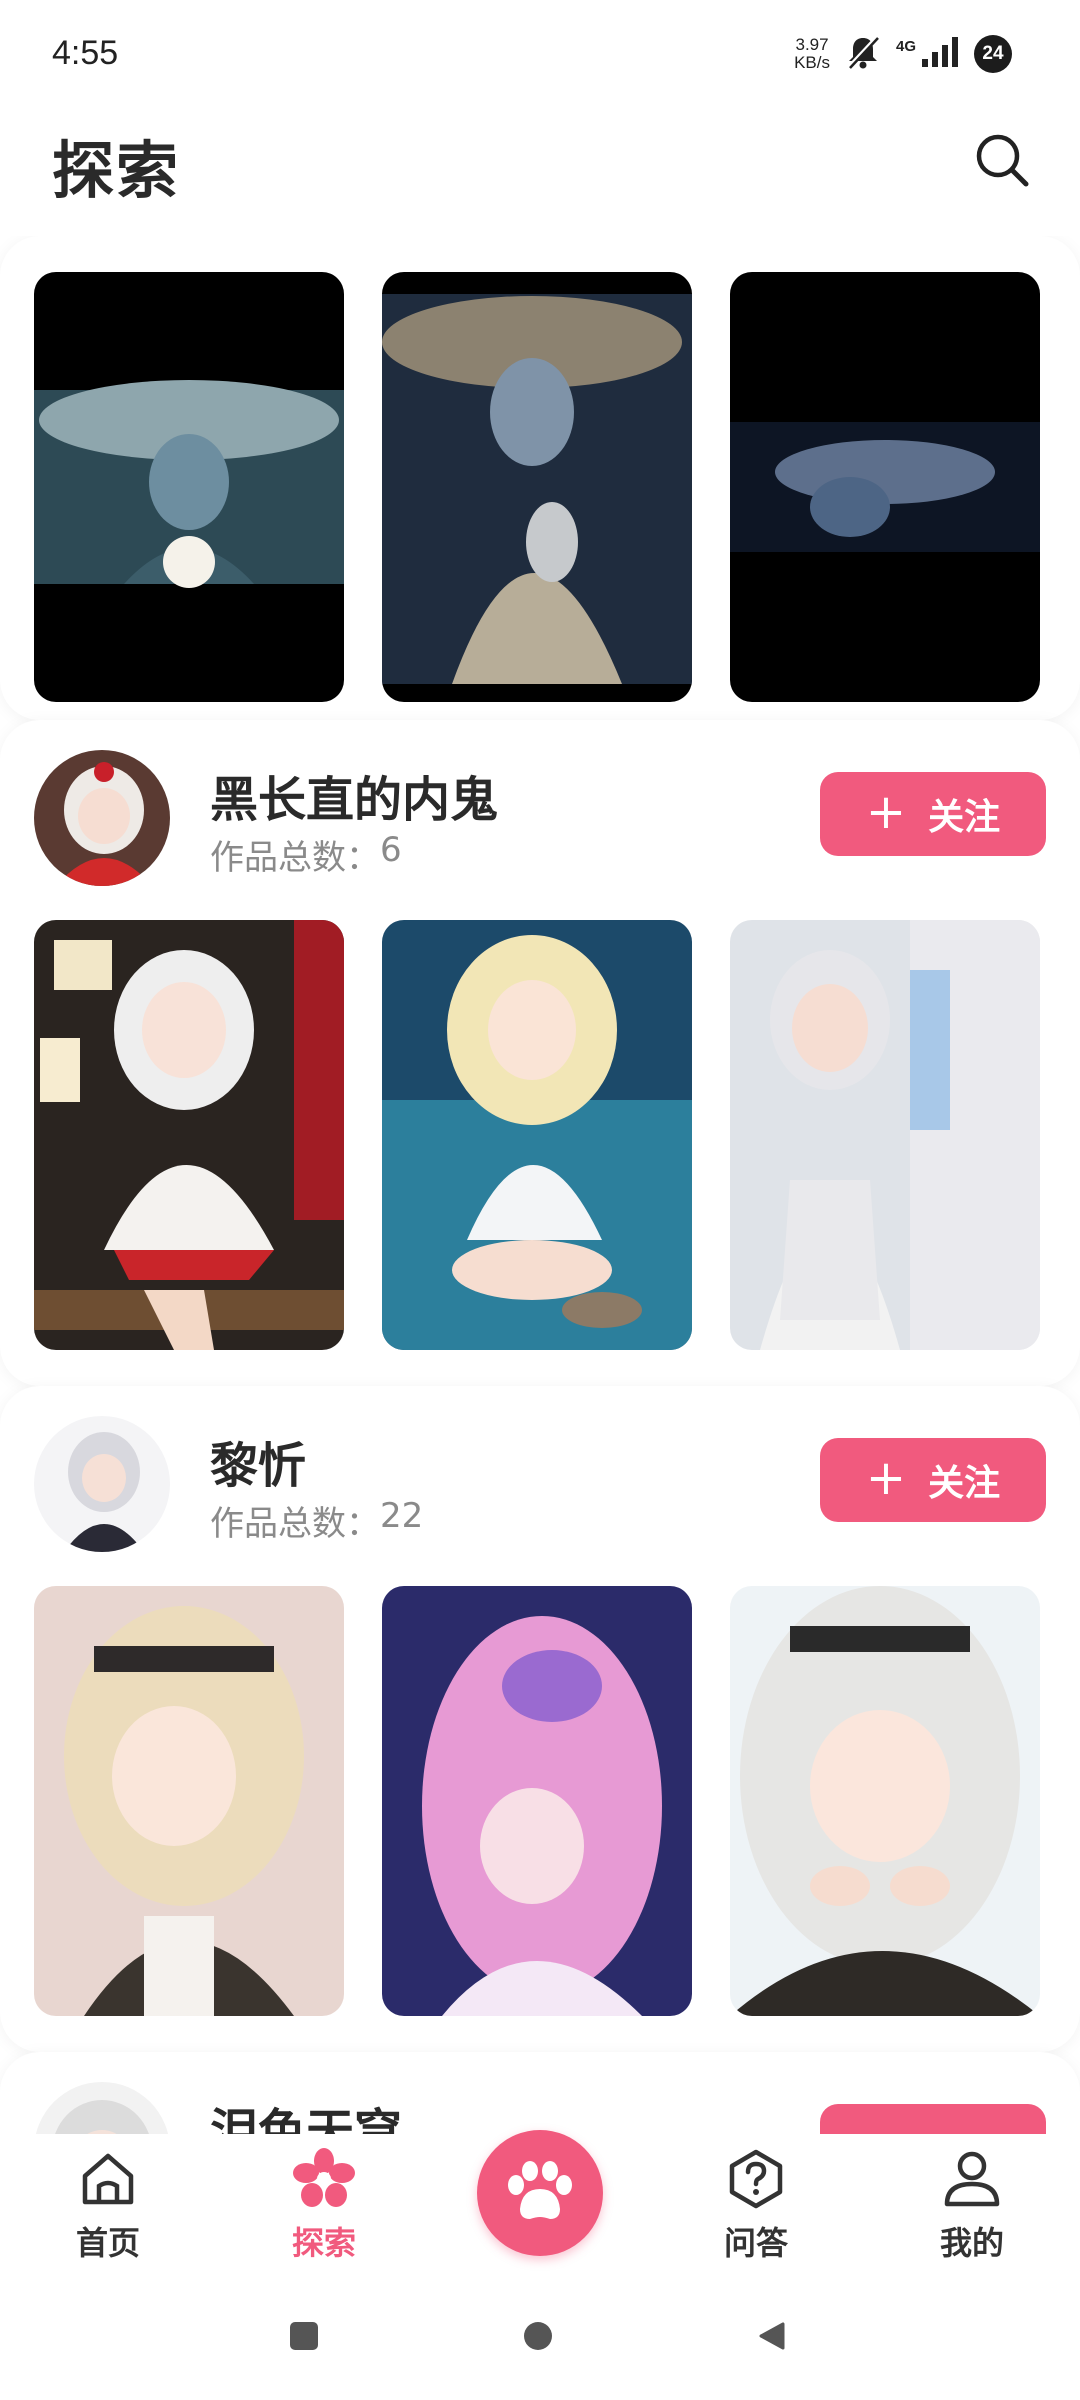  What do you see at coordinates (755, 2243) in the screenshot?
I see `nav-label: 问答` at bounding box center [755, 2243].